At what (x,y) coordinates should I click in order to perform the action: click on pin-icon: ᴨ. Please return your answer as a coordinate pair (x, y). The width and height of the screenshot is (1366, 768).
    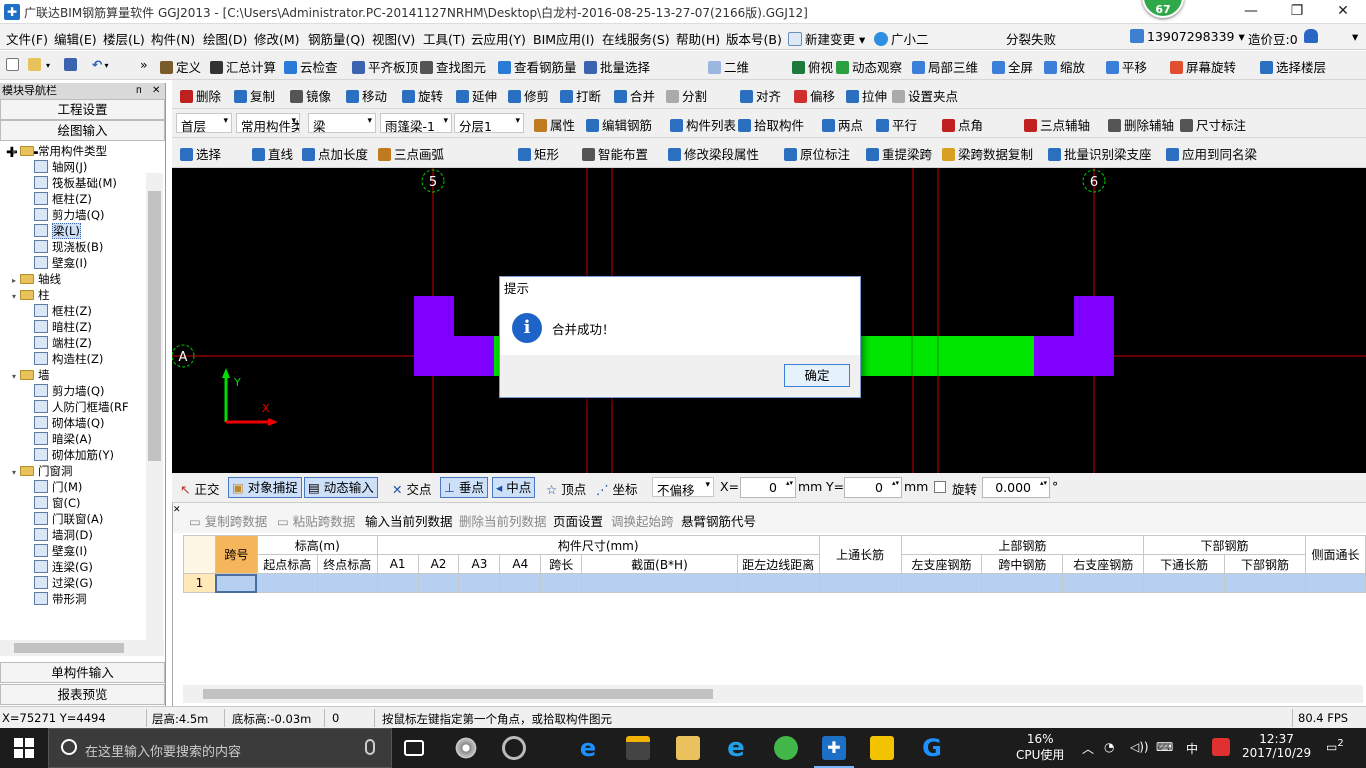
    Looking at the image, I should click on (139, 91).